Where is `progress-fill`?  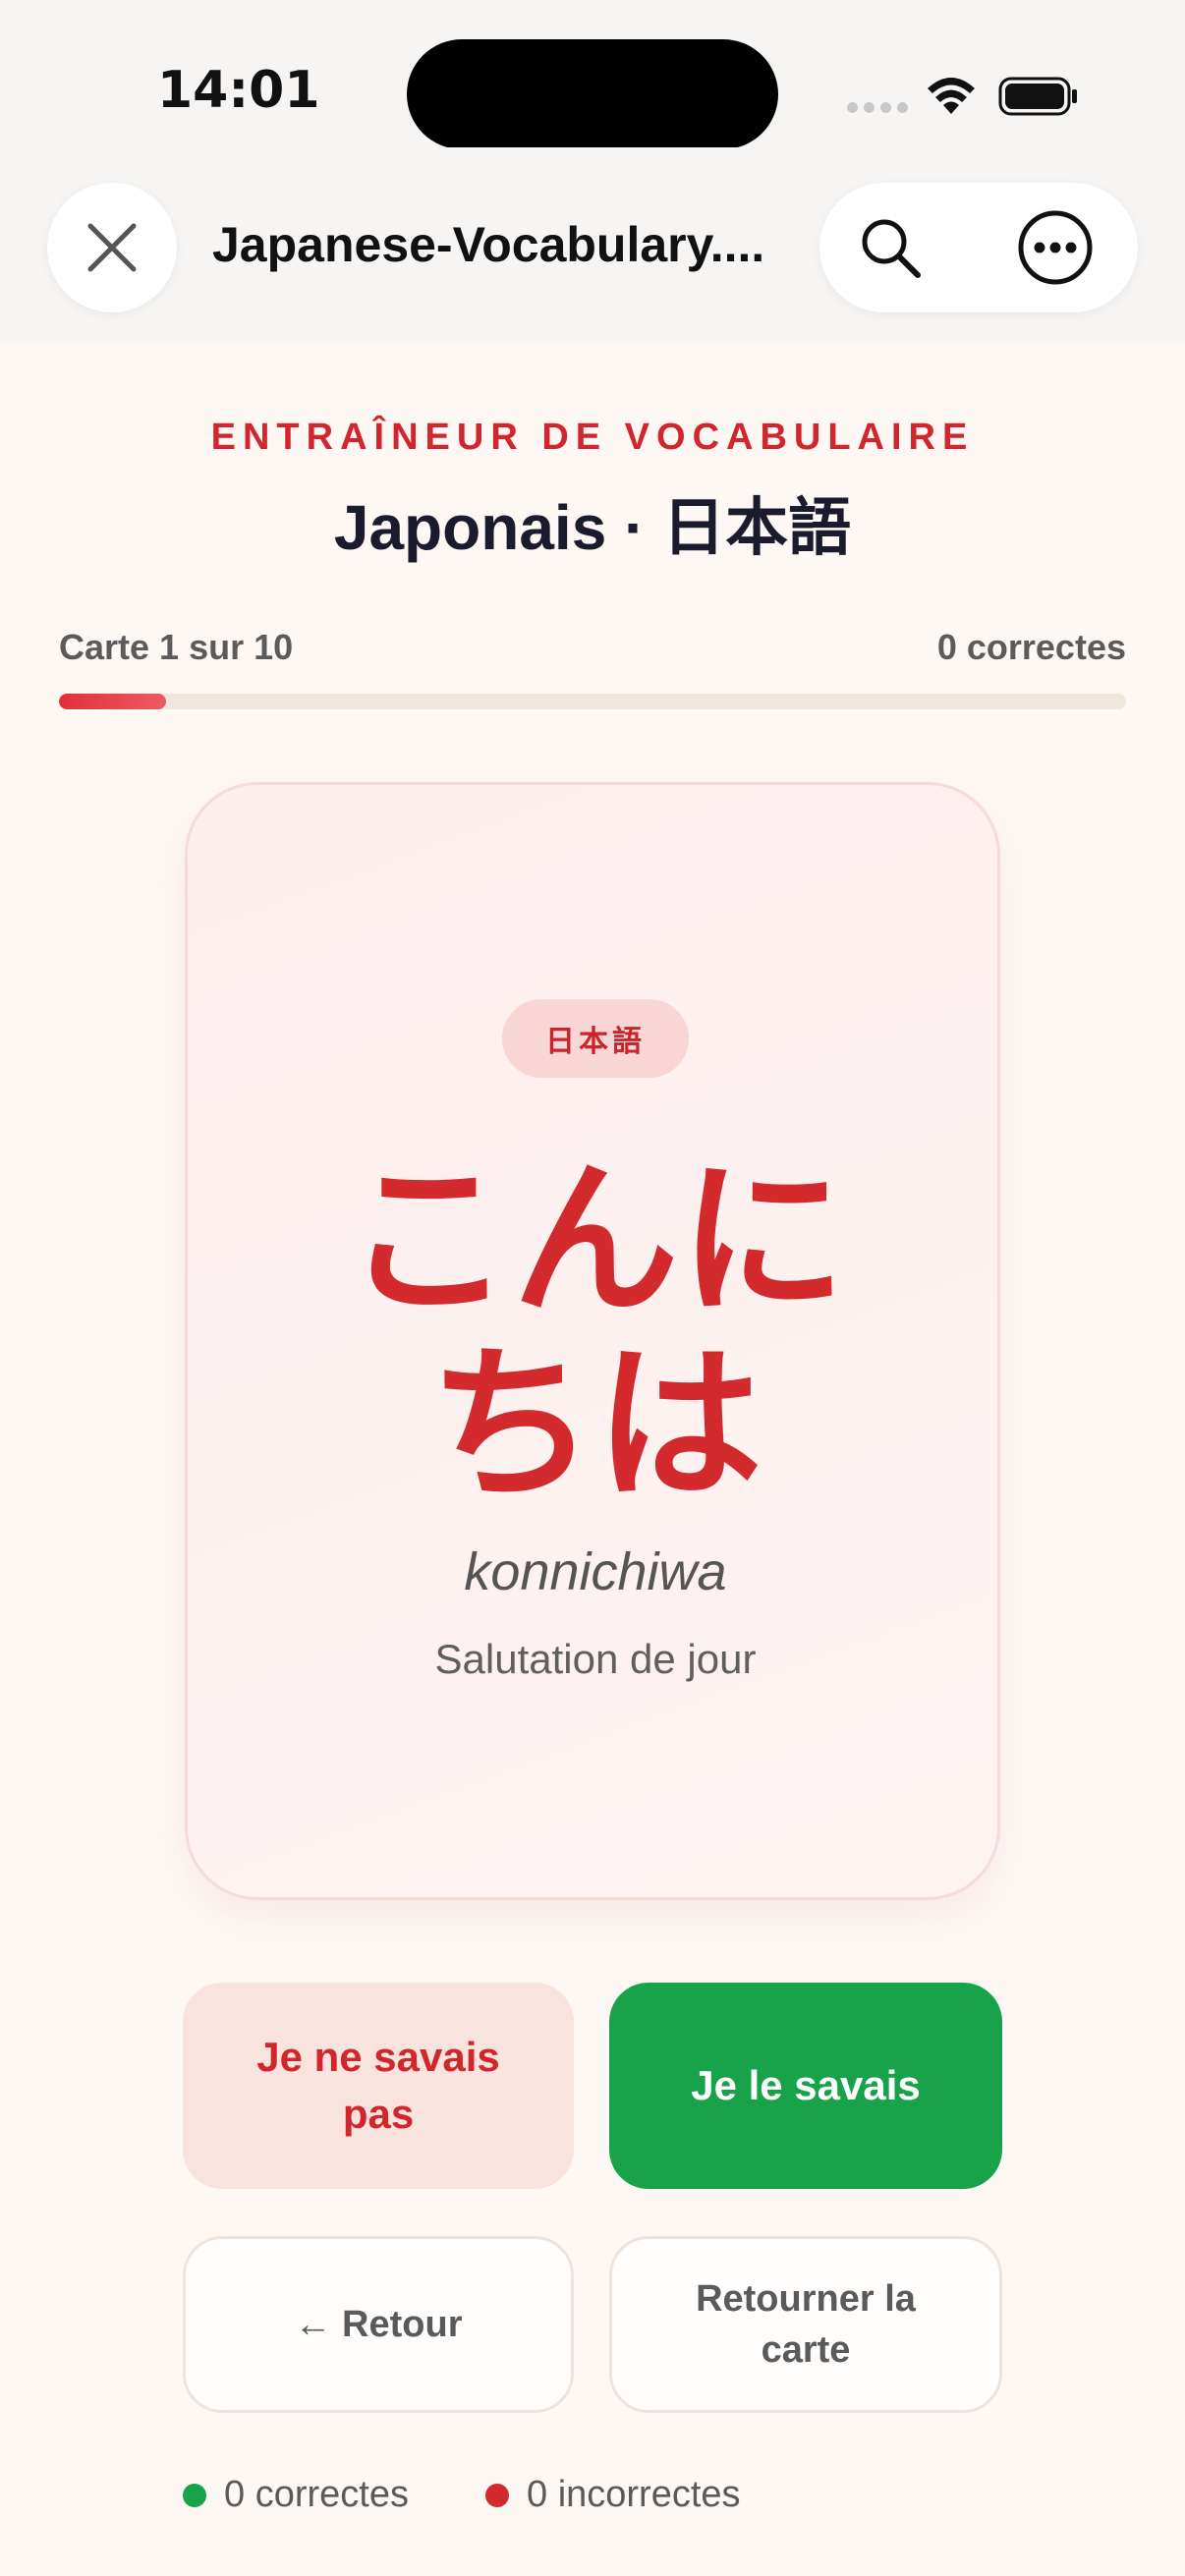
progress-fill is located at coordinates (113, 701).